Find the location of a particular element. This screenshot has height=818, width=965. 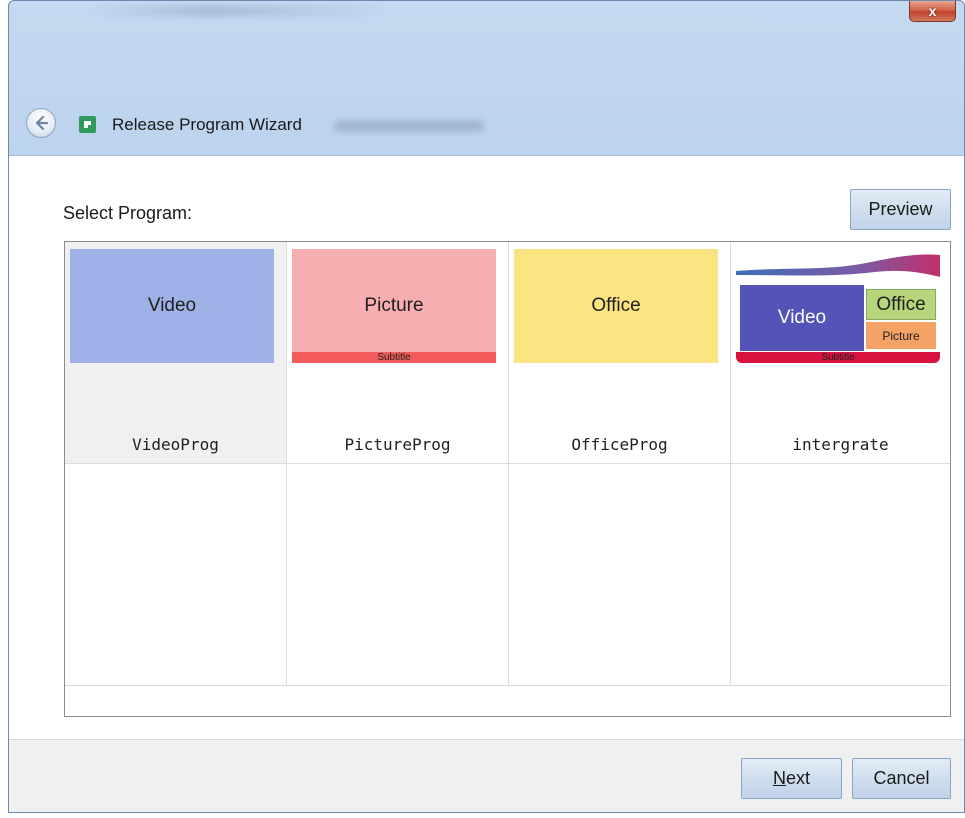

wave-banner-icon is located at coordinates (838, 265).